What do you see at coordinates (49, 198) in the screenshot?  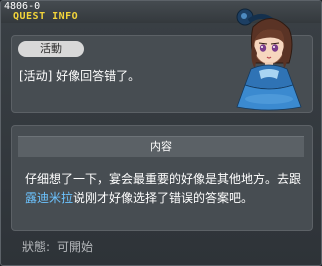 I see `npc-name-link: 露迪米拉` at bounding box center [49, 198].